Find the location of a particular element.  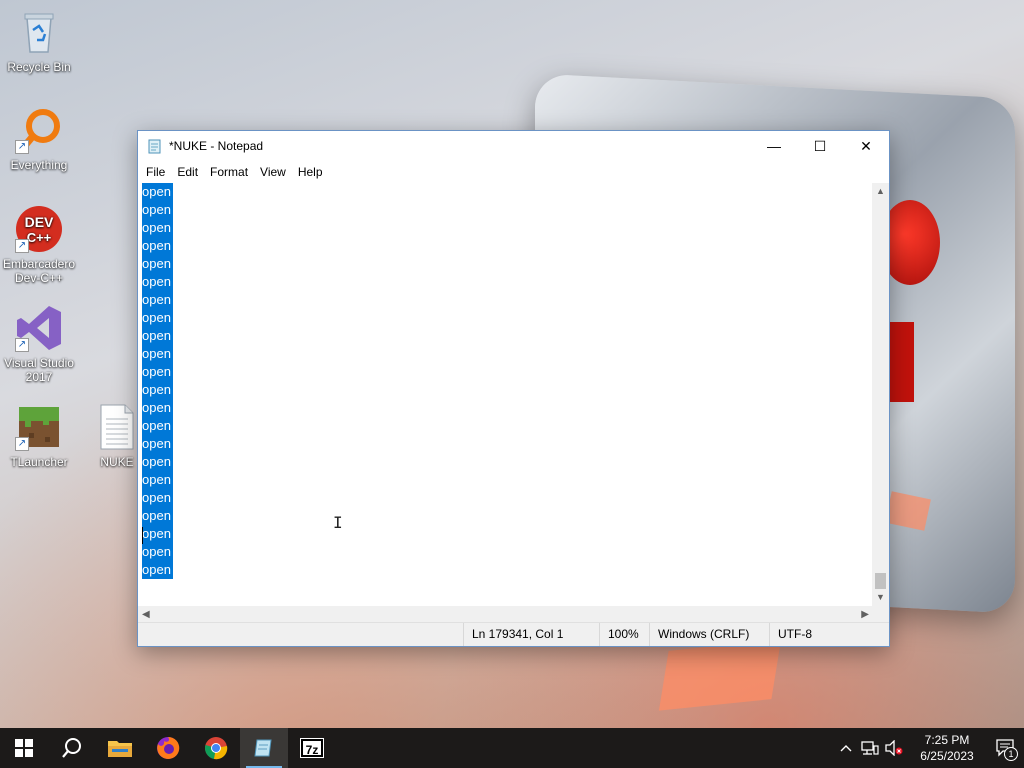

search-icon is located at coordinates (71, 748).